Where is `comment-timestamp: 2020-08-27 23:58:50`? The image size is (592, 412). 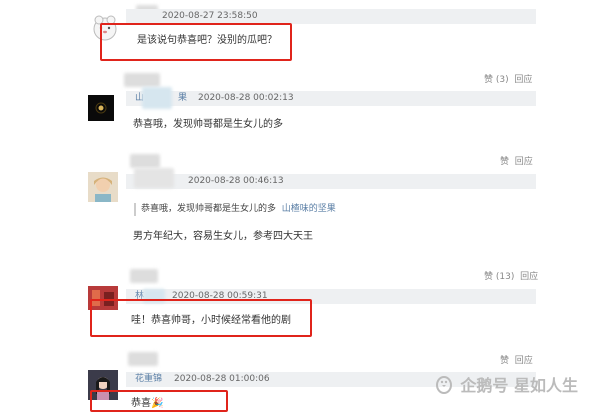
comment-timestamp: 2020-08-27 23:58:50 is located at coordinates (210, 16).